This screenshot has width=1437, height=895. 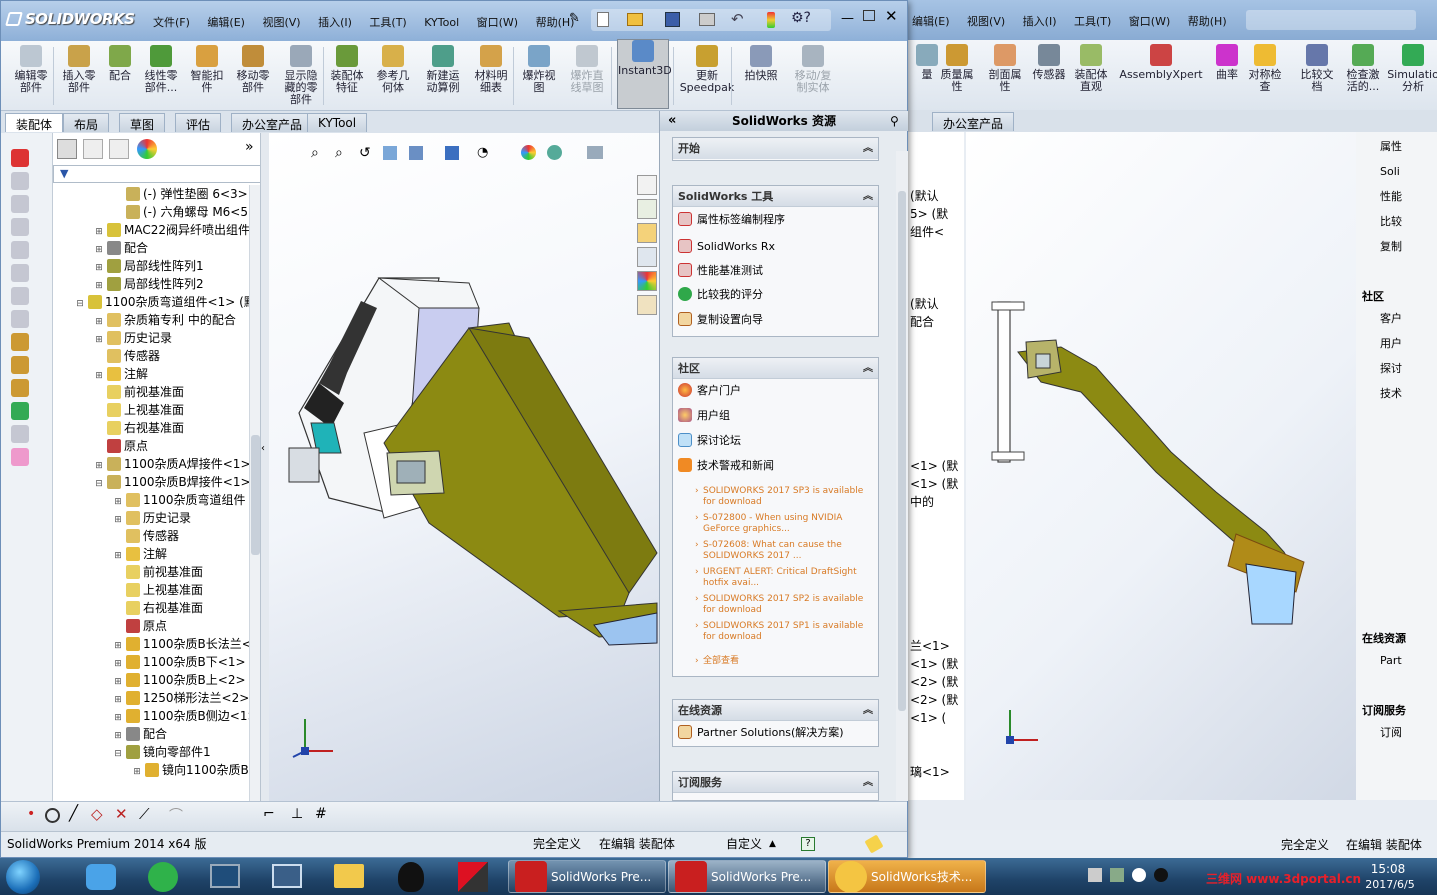 What do you see at coordinates (171, 22) in the screenshot?
I see `menu-file: 文件(F)` at bounding box center [171, 22].